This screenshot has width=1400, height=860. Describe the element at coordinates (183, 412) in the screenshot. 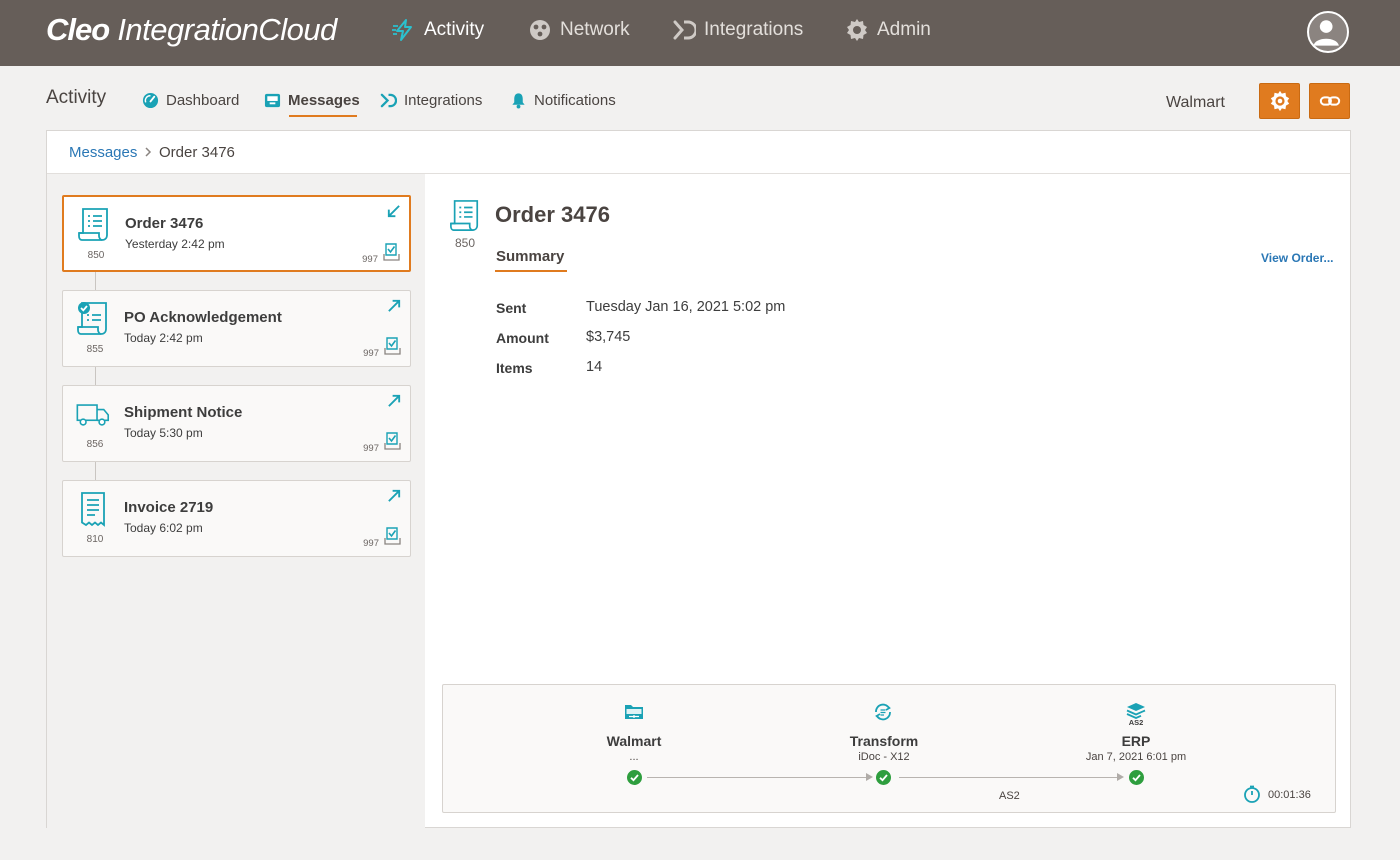

I see `message-title: Shipment Notice` at that location.